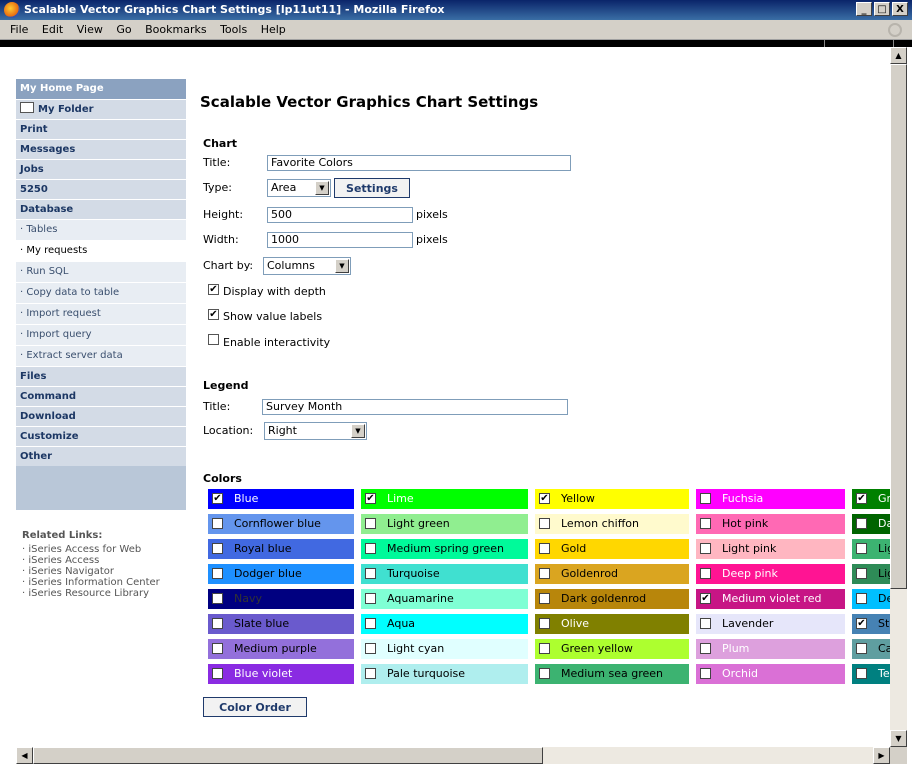 The width and height of the screenshot is (912, 766). Describe the element at coordinates (612, 549) in the screenshot. I see `color-option: Gold` at that location.